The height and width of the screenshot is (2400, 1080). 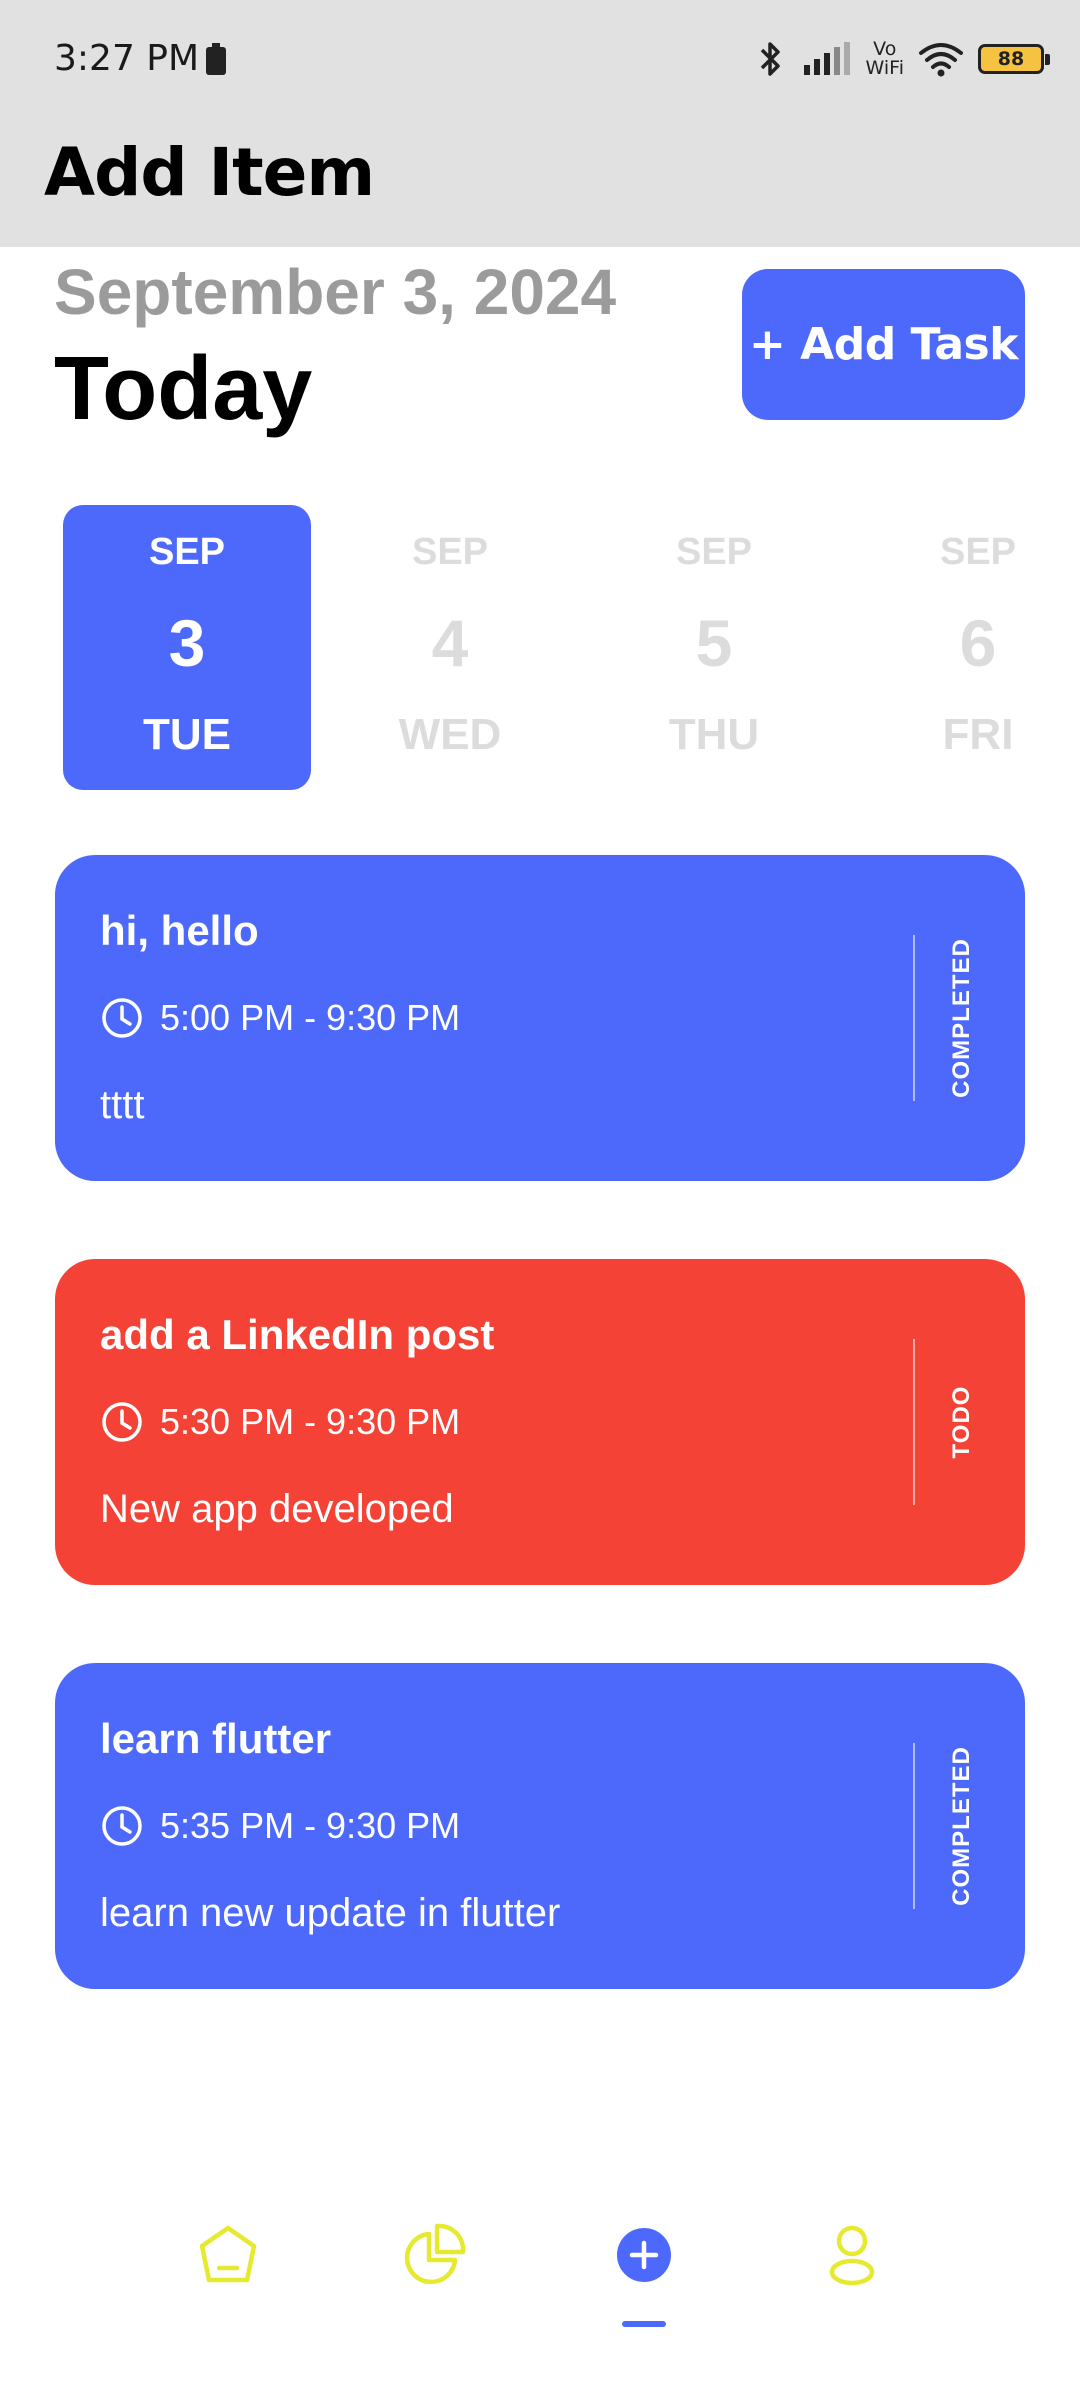 What do you see at coordinates (209, 172) in the screenshot?
I see `page-title: Add Item` at bounding box center [209, 172].